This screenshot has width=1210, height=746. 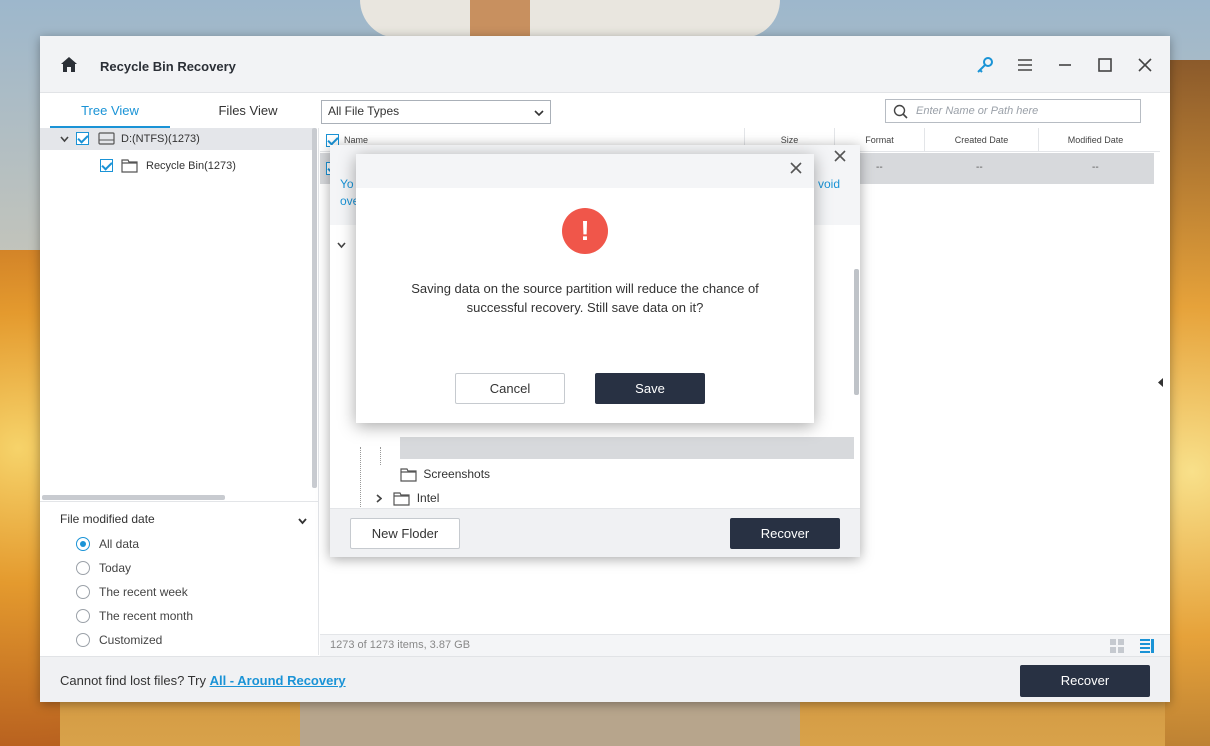 What do you see at coordinates (500, 19) in the screenshot?
I see `wallpaper-figure-neck` at bounding box center [500, 19].